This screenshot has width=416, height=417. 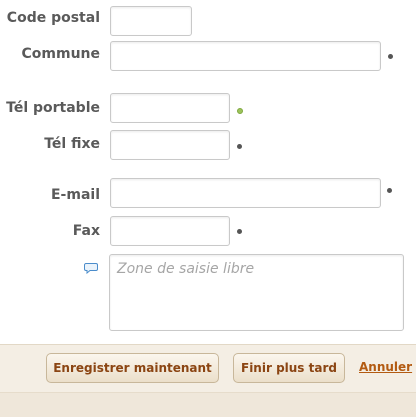 What do you see at coordinates (170, 231) in the screenshot?
I see `fax-input` at bounding box center [170, 231].